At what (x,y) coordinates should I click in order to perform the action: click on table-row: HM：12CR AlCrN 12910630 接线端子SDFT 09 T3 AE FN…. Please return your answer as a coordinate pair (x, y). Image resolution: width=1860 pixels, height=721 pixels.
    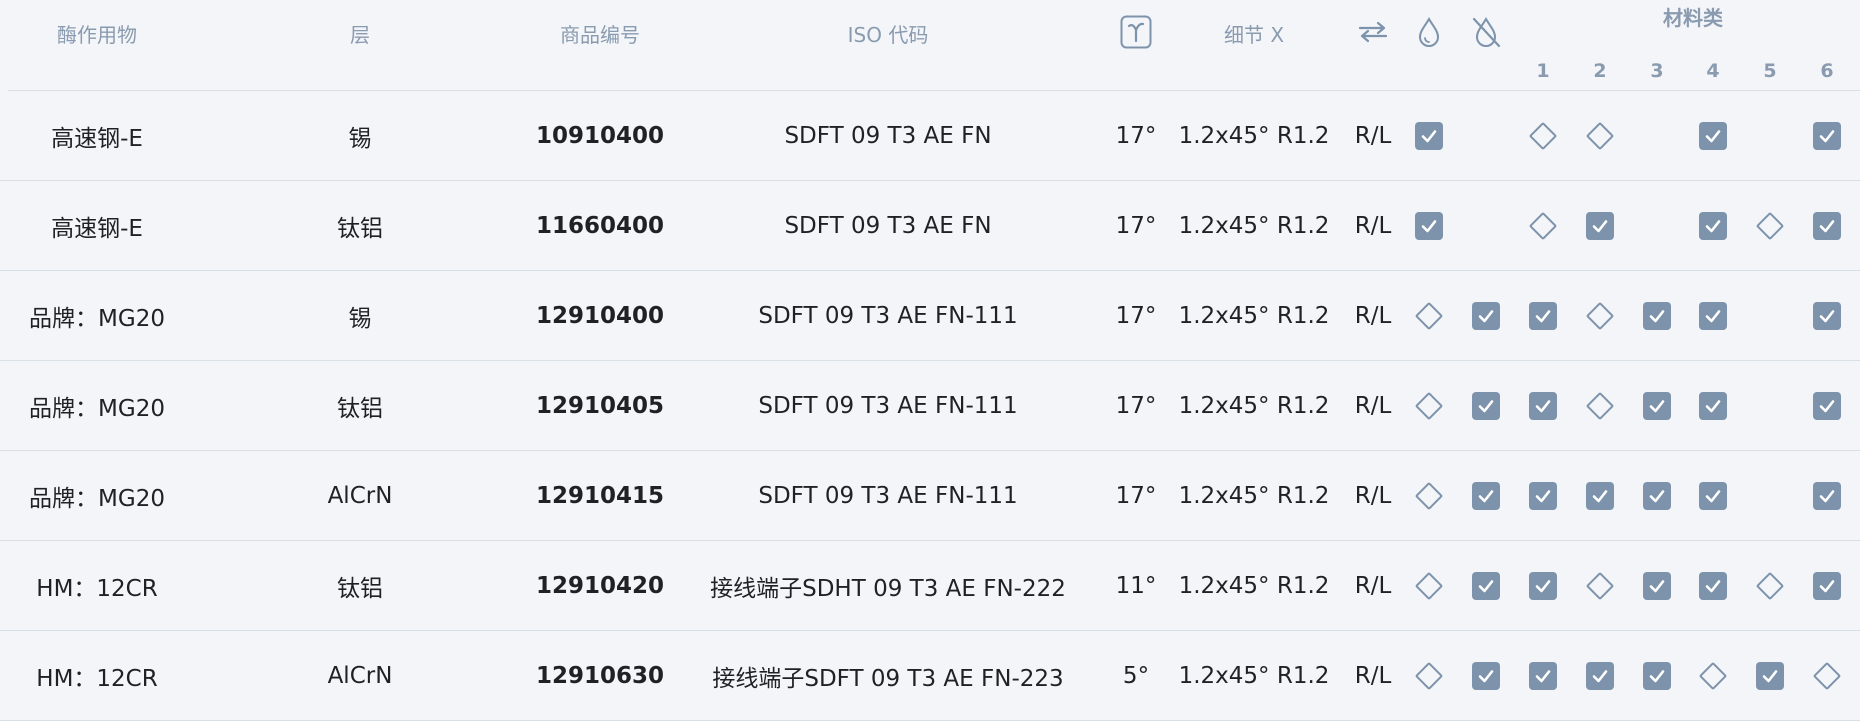
    Looking at the image, I should click on (930, 676).